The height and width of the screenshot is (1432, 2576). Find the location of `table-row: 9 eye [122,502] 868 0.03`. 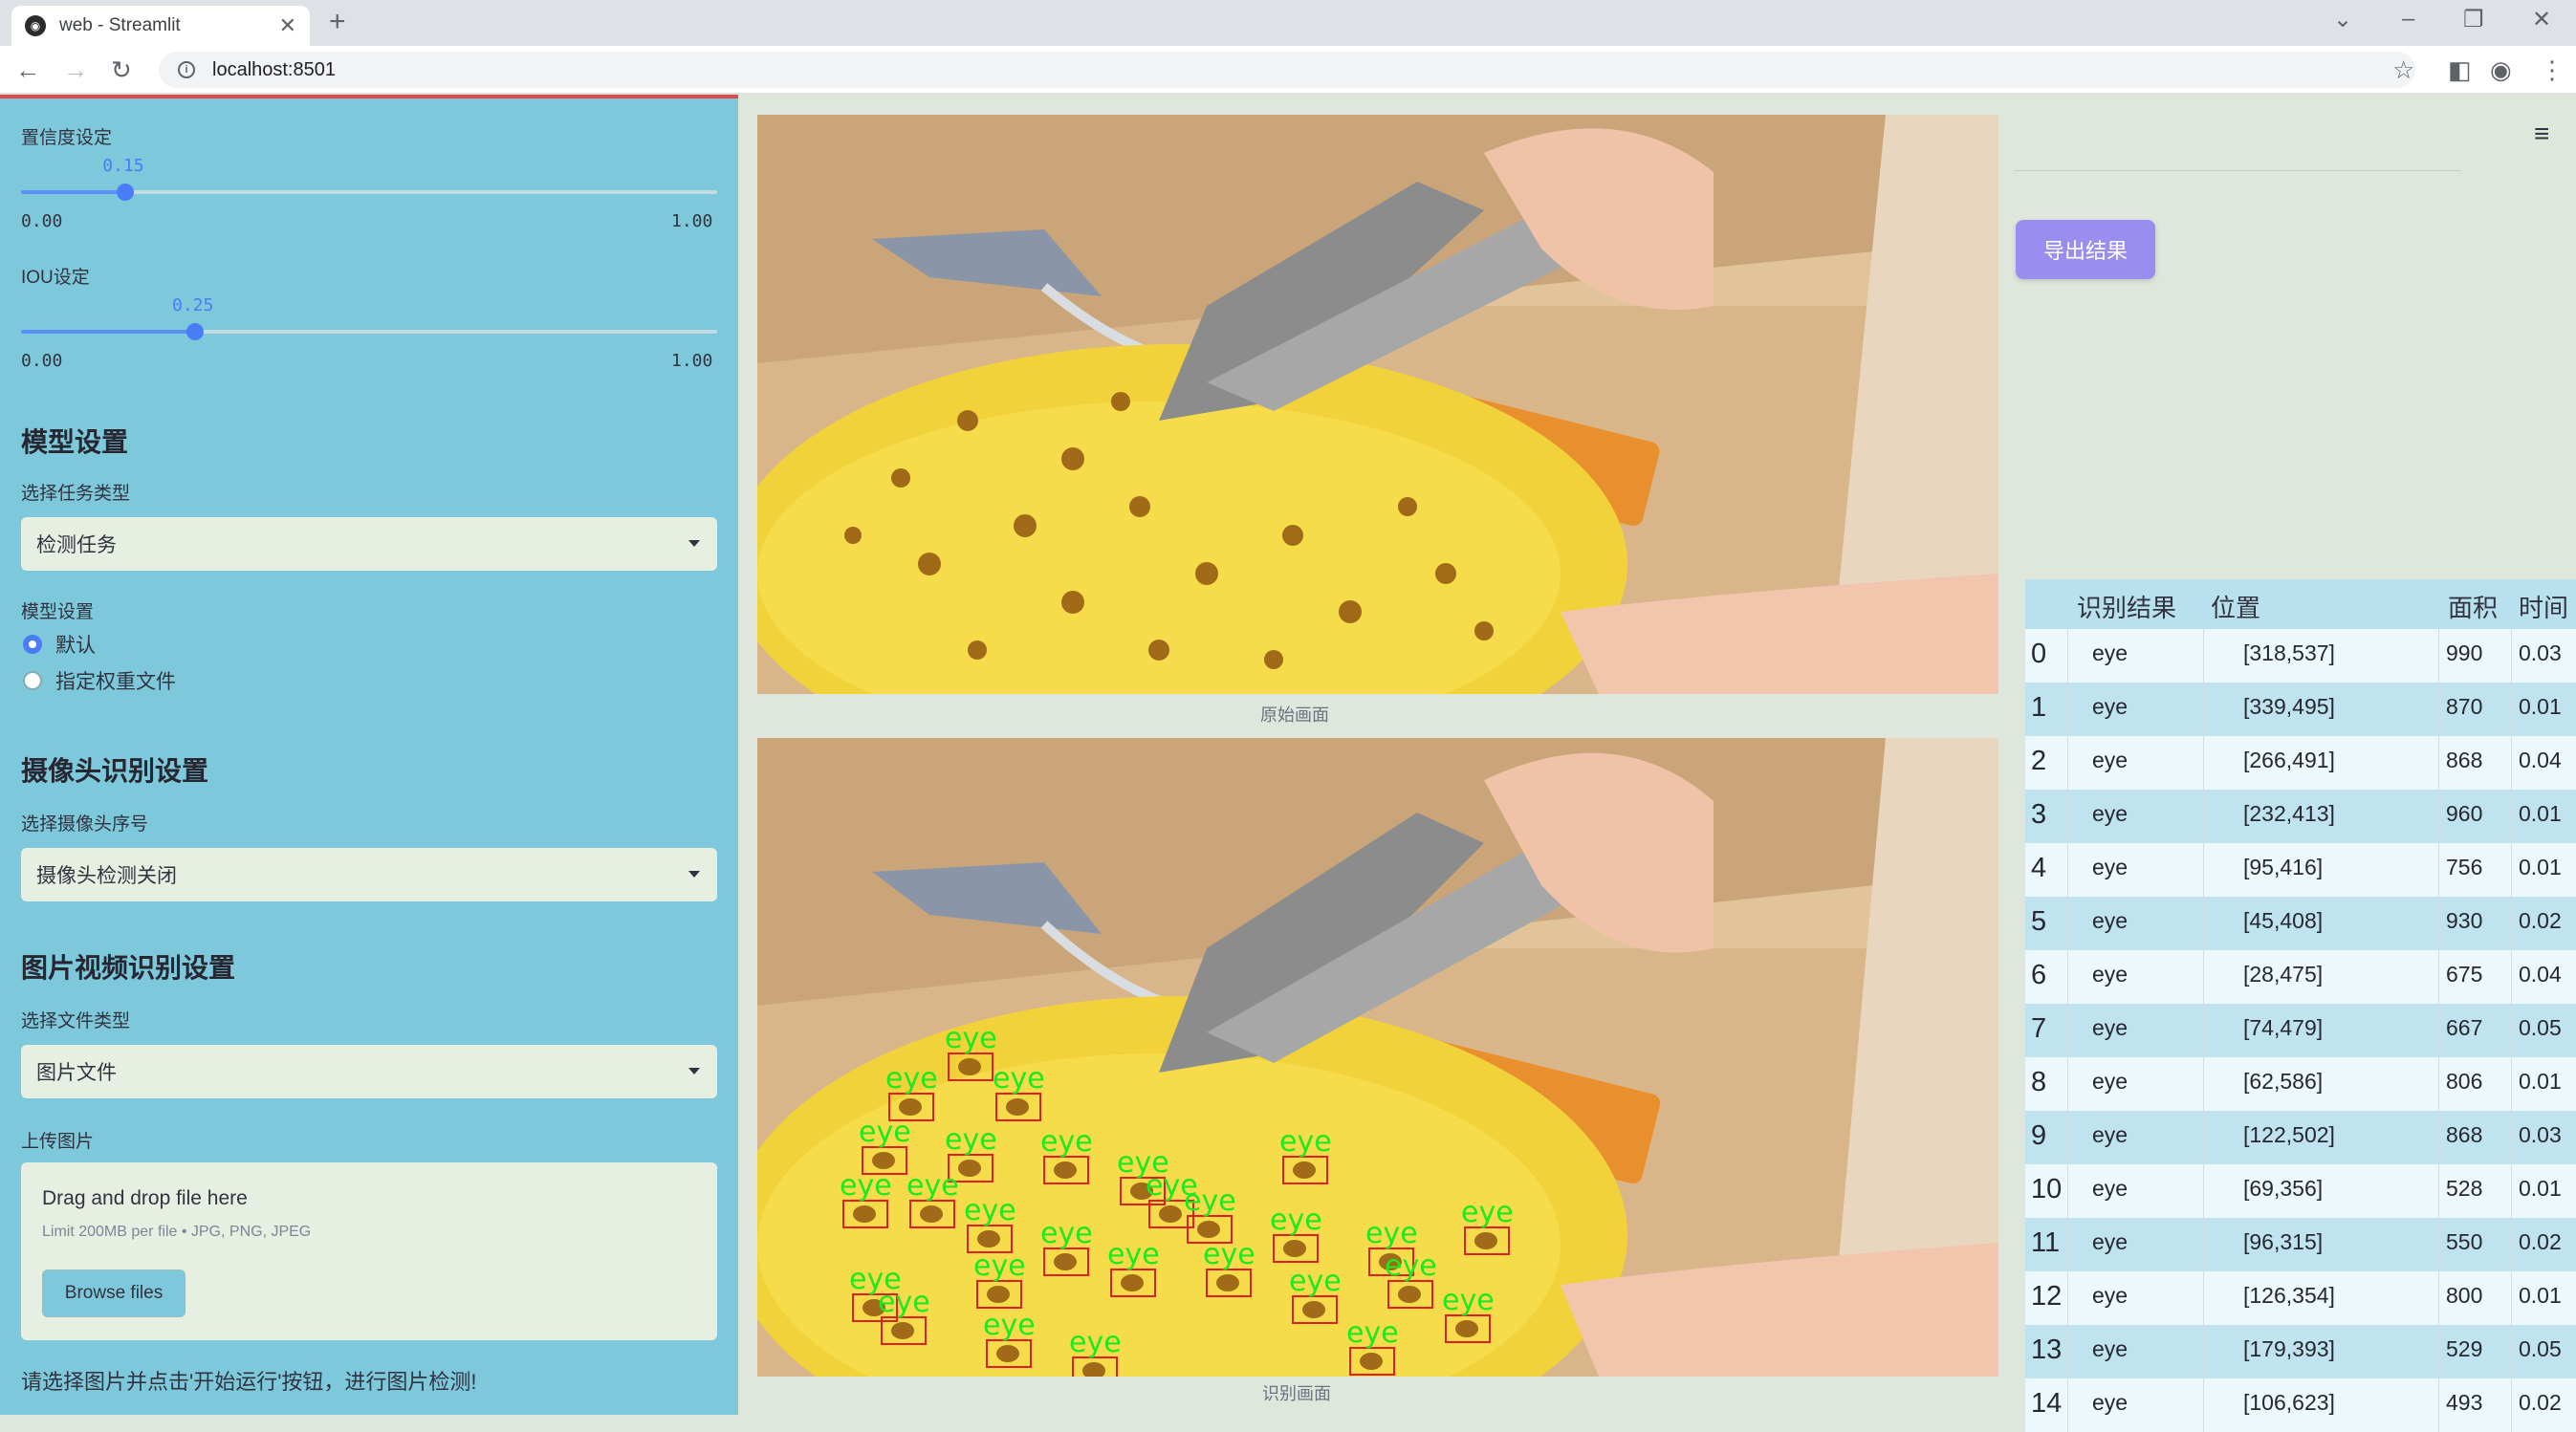

table-row: 9 eye [122,502] 868 0.03 is located at coordinates (2300, 1137).